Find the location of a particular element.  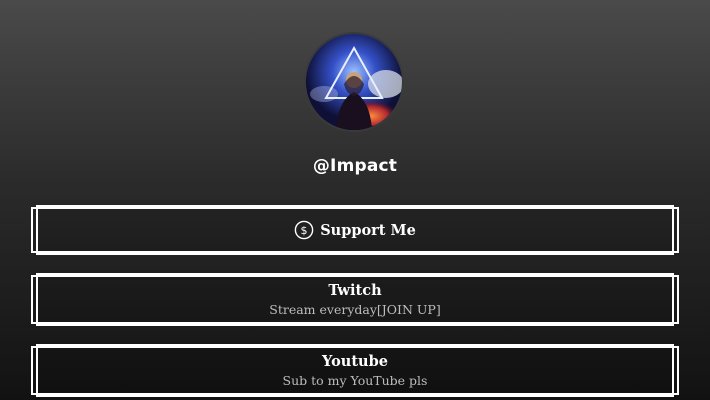

youtube-title: Youtube is located at coordinates (355, 361).